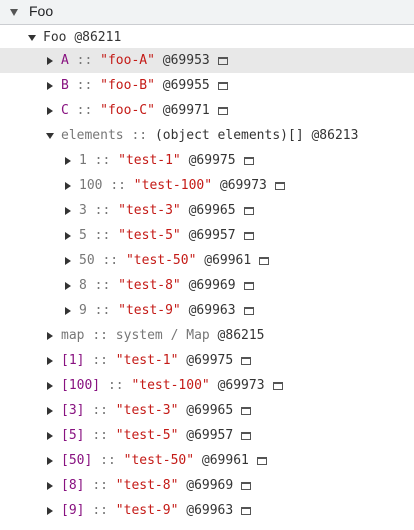 The width and height of the screenshot is (414, 530). Describe the element at coordinates (65, 60) in the screenshot. I see `property-key: A` at that location.